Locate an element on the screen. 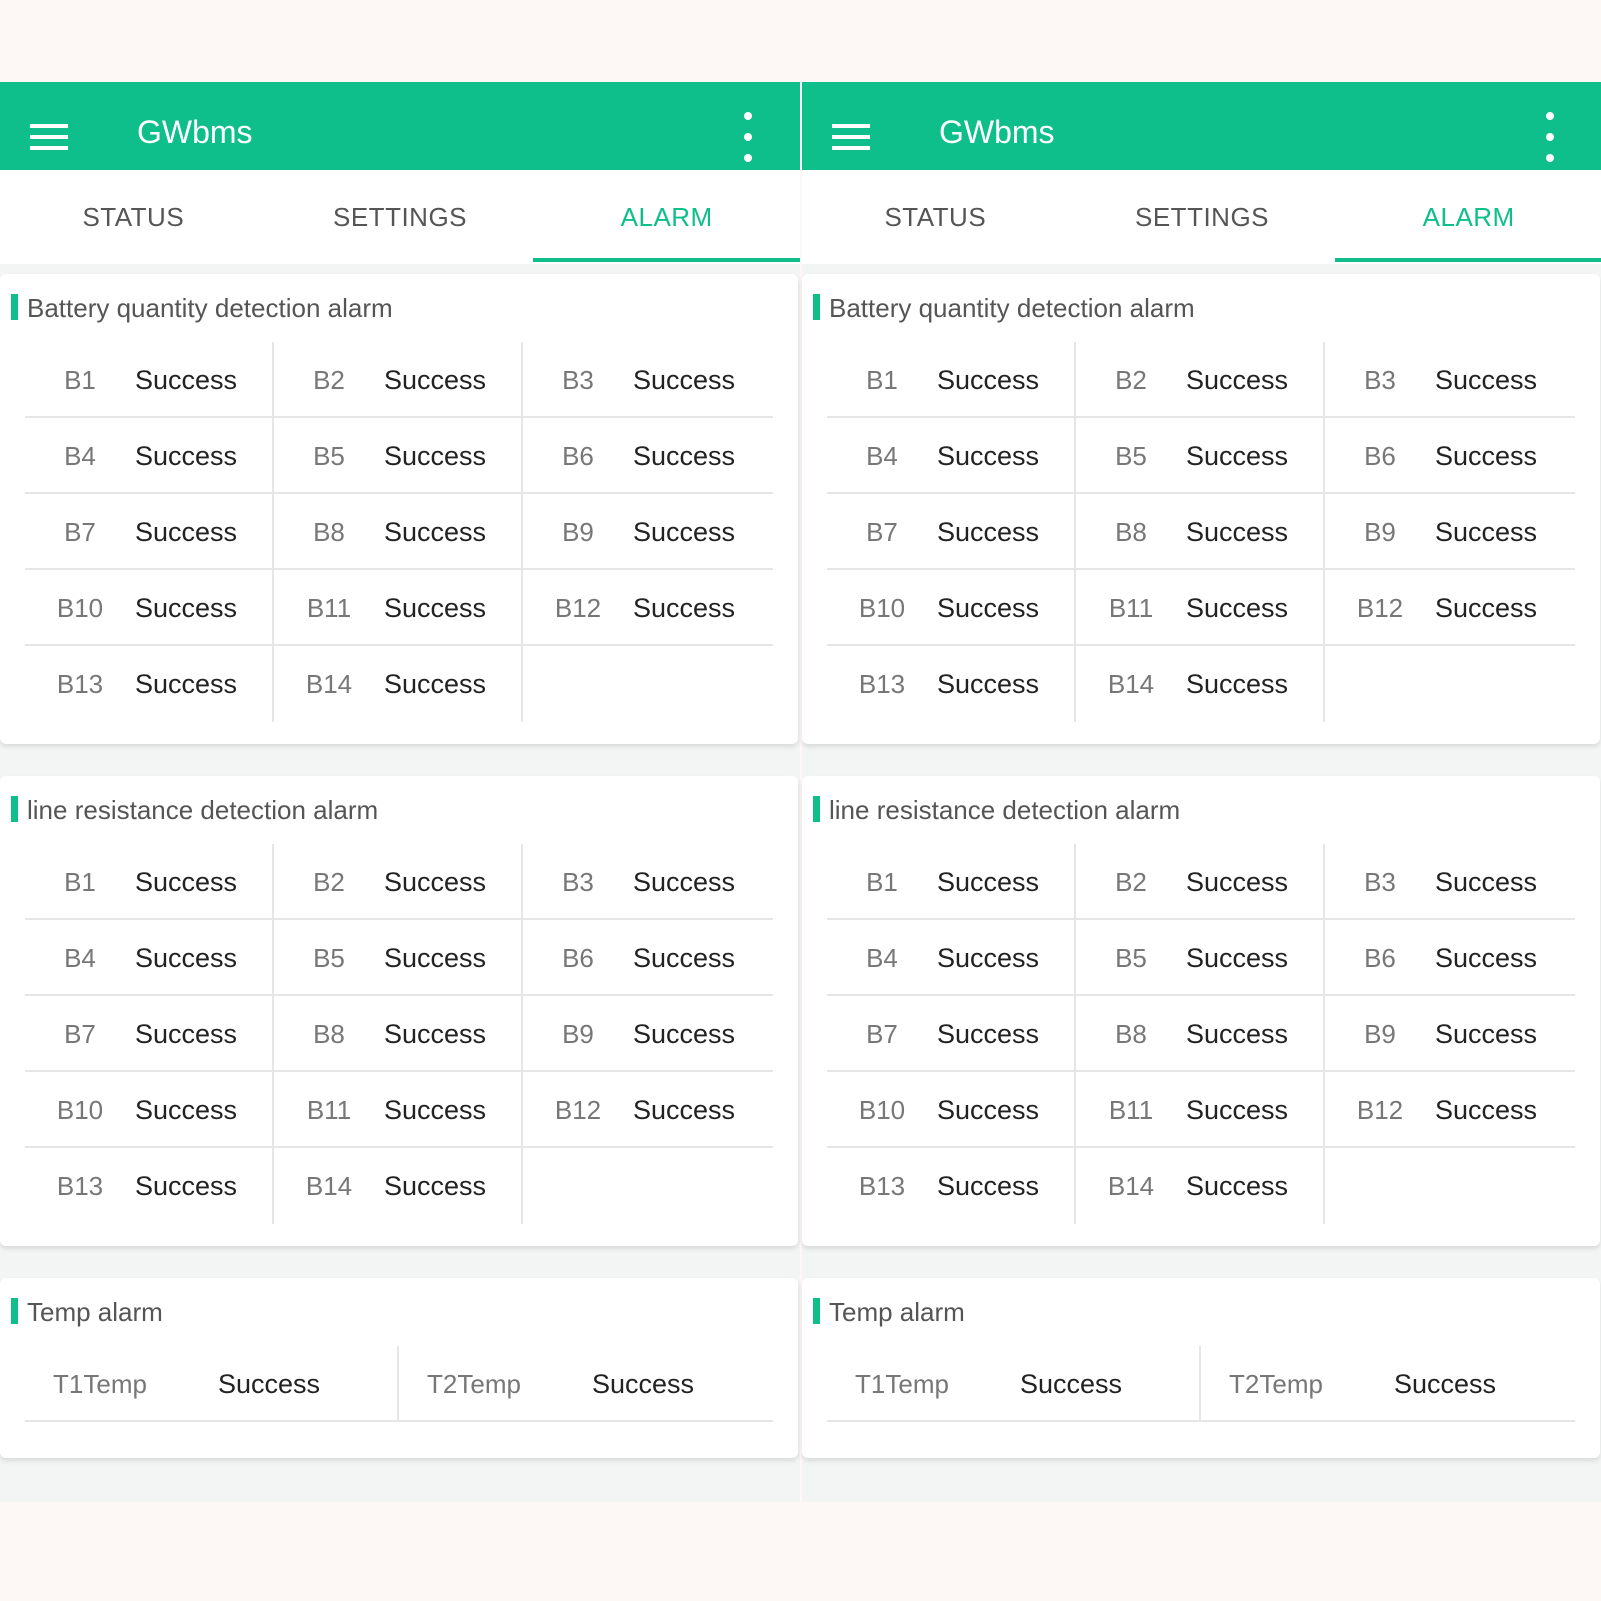 This screenshot has width=1601, height=1601. alarm-cell: B13 Success is located at coordinates (951, 684).